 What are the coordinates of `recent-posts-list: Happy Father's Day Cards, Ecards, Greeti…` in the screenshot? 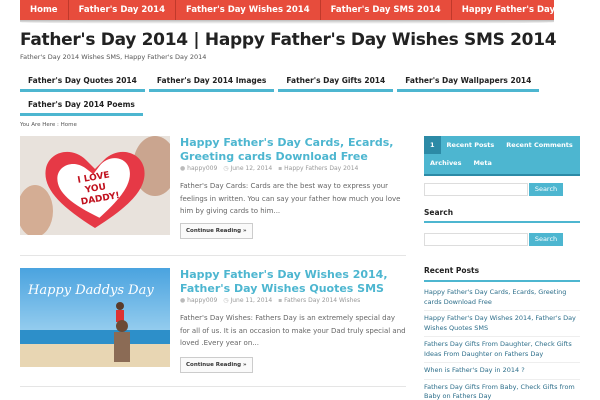 It's located at (502, 344).